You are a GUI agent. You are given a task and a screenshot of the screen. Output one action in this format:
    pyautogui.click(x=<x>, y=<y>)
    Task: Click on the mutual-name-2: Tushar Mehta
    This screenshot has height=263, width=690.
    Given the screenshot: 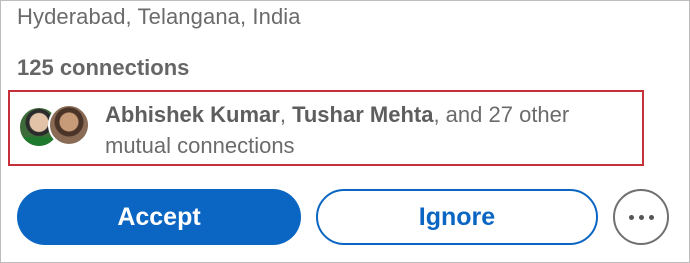 What is the action you would take?
    pyautogui.click(x=363, y=114)
    